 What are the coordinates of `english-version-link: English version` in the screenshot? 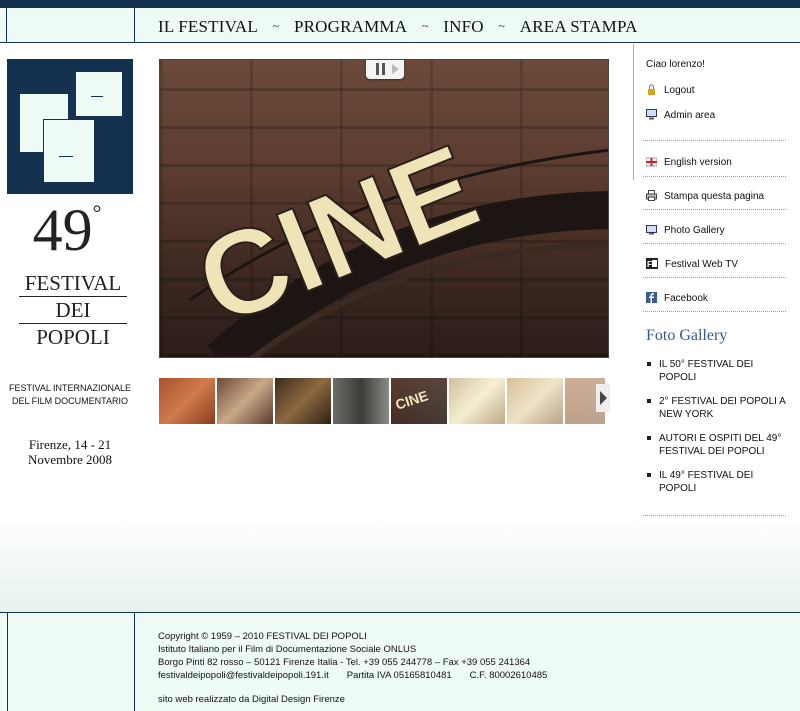 It's located at (688, 162).